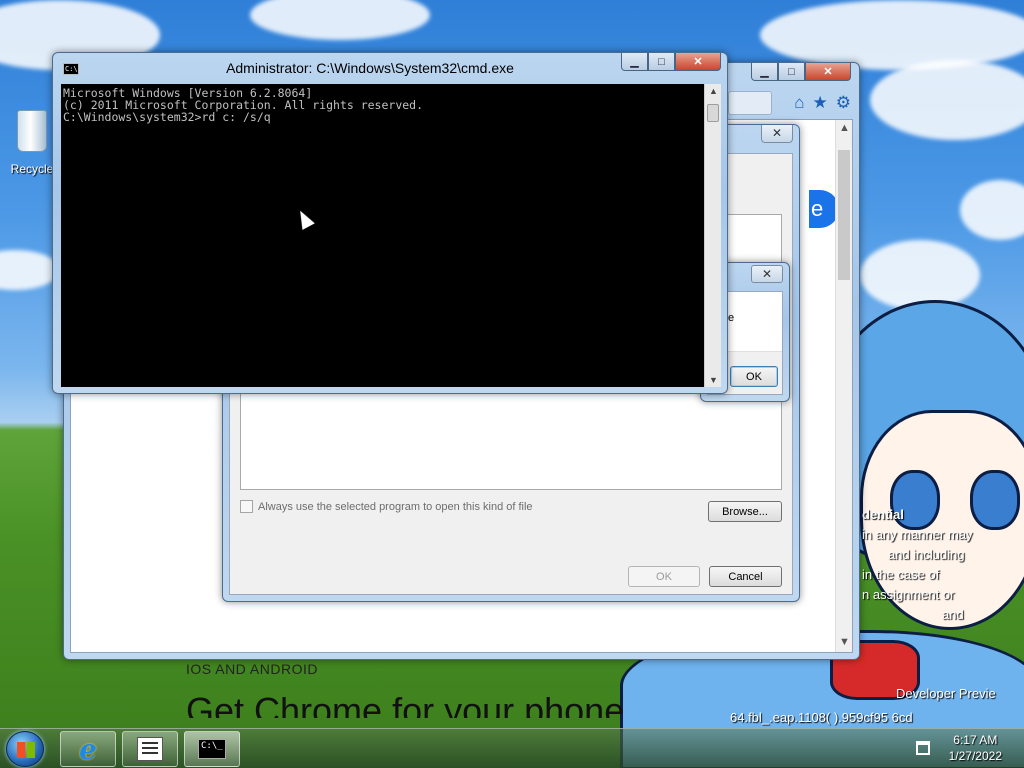 Image resolution: width=1024 pixels, height=768 pixels. Describe the element at coordinates (745, 576) in the screenshot. I see `cancel-button: Cancel` at that location.